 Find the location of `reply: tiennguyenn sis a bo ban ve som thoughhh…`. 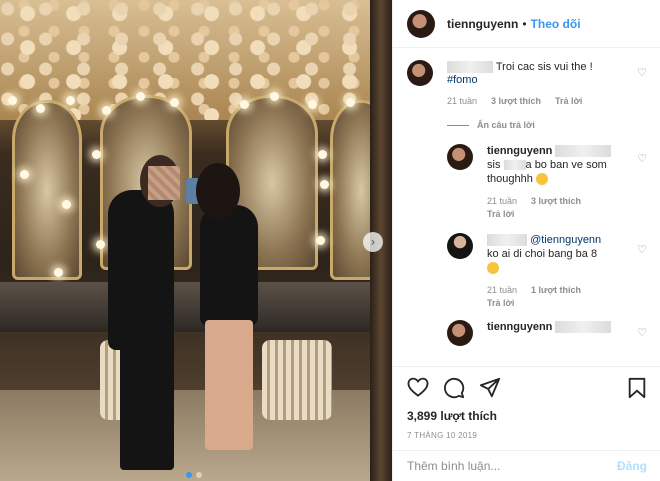

reply: tiennguyenn sis a bo ban ve som thoughhh… is located at coordinates (547, 181).